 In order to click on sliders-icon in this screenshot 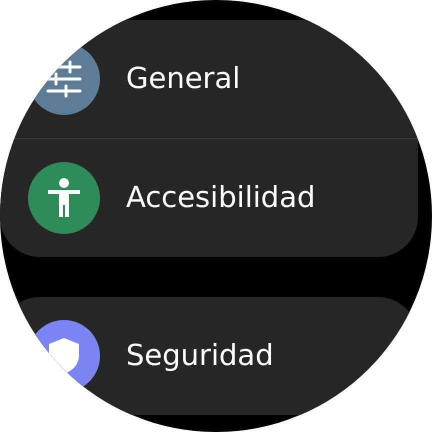, I will do `click(64, 79)`.